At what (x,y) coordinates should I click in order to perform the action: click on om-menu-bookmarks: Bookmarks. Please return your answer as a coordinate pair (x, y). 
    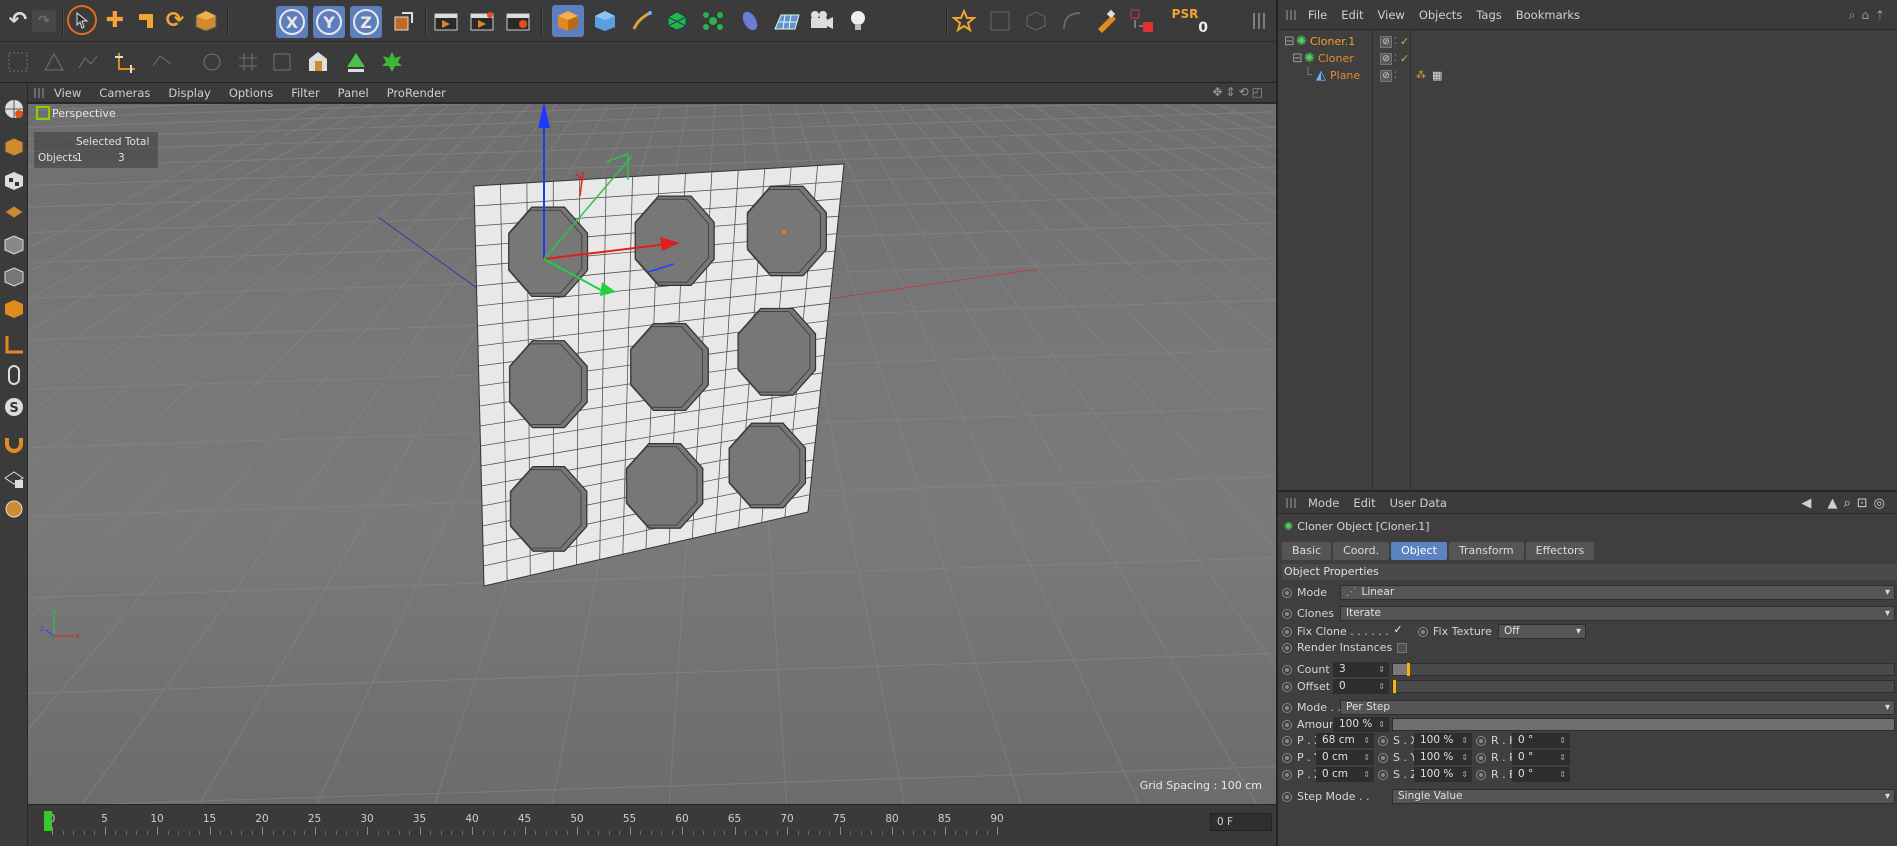
    Looking at the image, I should click on (1548, 15).